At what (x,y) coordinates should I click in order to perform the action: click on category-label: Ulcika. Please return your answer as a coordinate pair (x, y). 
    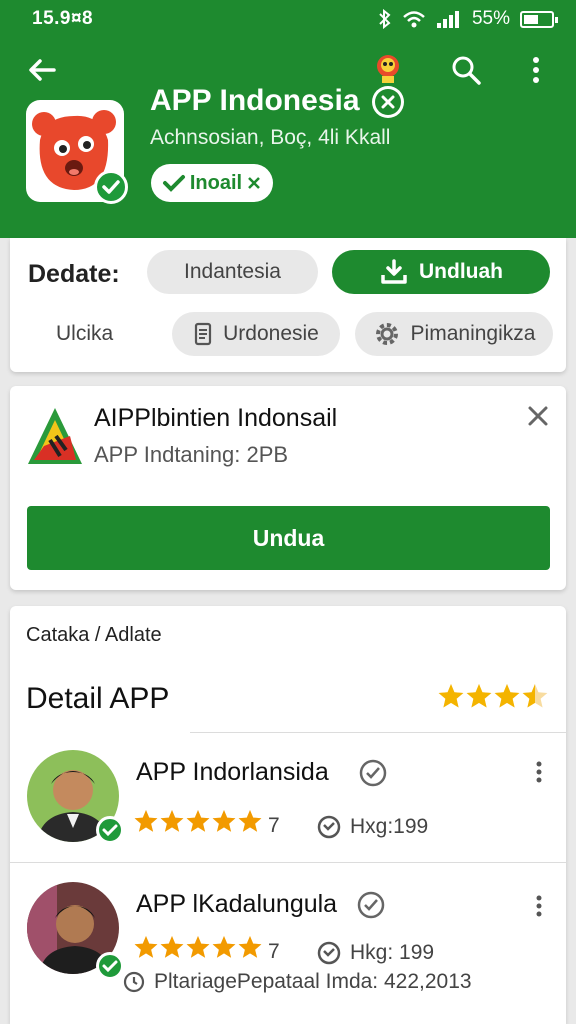
    Looking at the image, I should click on (85, 333).